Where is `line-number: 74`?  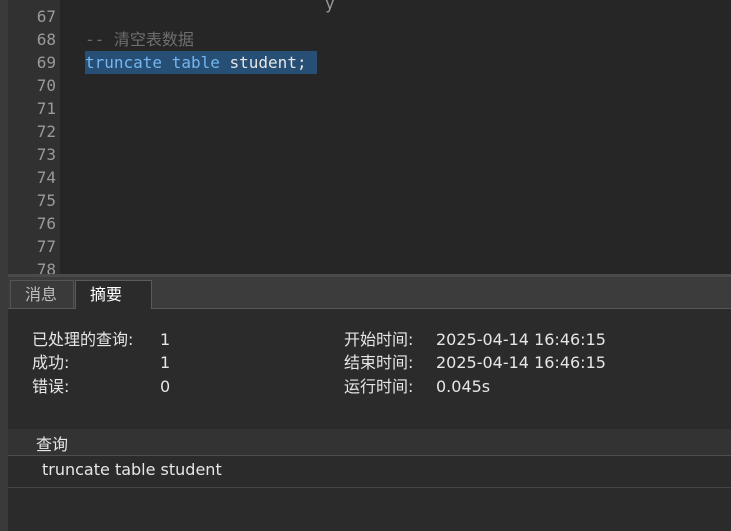
line-number: 74 is located at coordinates (46, 177).